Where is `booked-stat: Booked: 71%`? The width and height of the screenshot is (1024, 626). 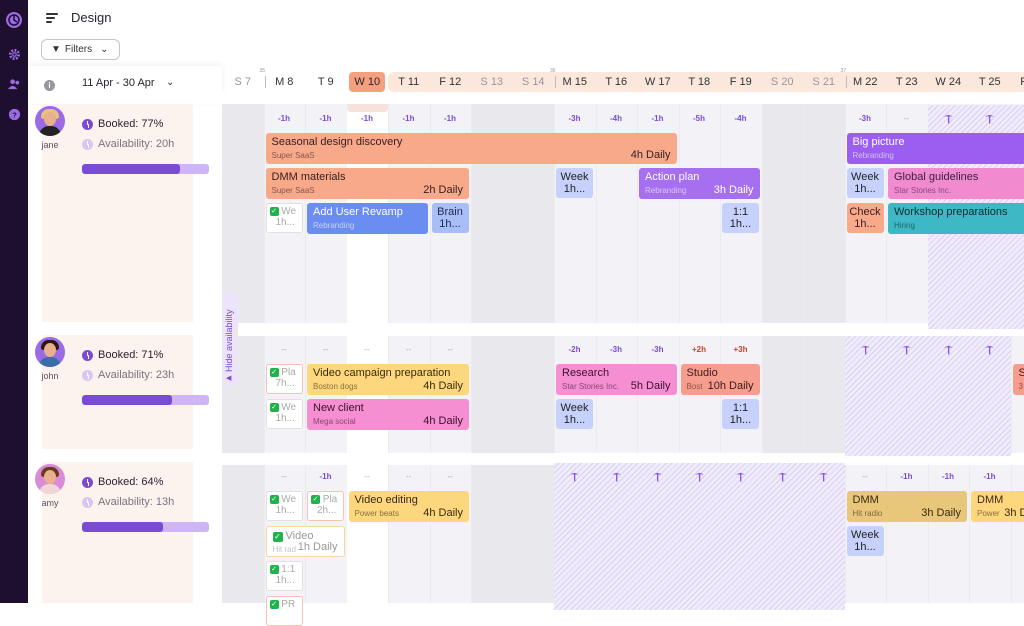 booked-stat: Booked: 71% is located at coordinates (122, 355).